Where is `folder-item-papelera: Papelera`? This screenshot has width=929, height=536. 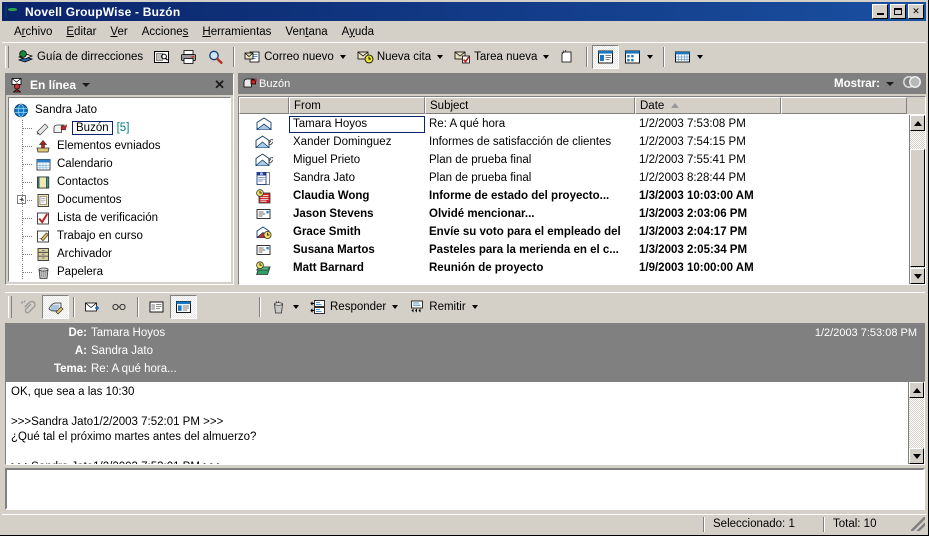 folder-item-papelera: Papelera is located at coordinates (119, 272).